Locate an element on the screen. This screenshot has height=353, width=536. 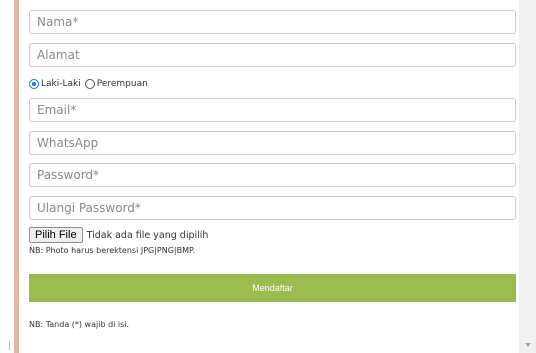
left-accent-bar is located at coordinates (16, 176).